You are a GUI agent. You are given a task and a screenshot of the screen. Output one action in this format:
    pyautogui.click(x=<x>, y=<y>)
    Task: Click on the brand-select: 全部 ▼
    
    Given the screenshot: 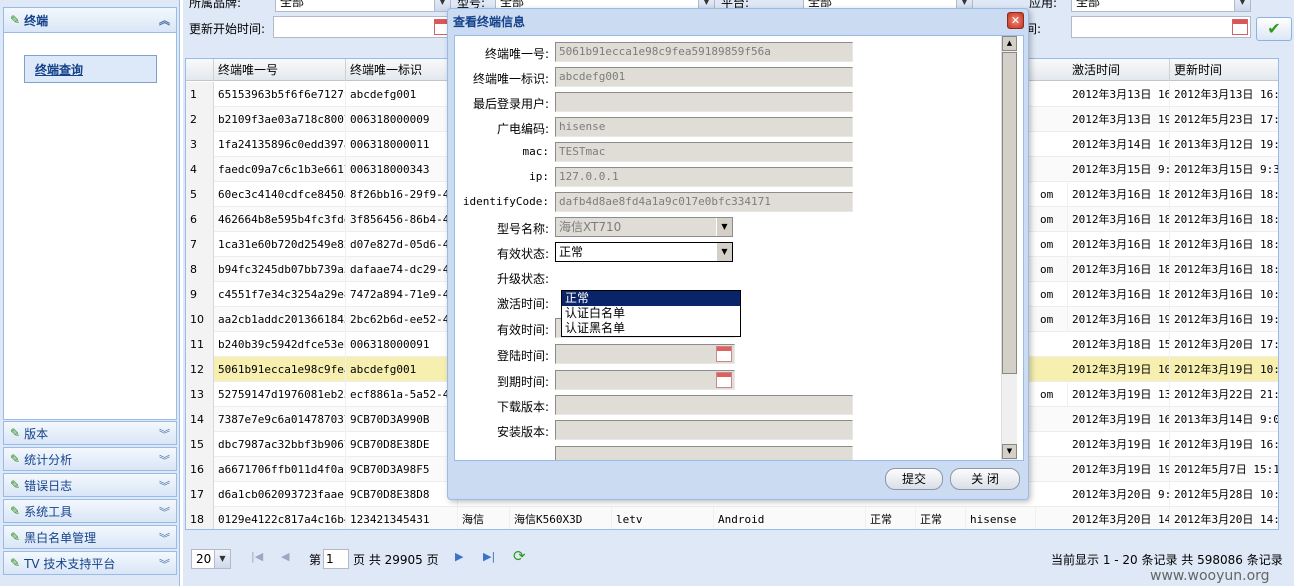 What is the action you would take?
    pyautogui.click(x=363, y=6)
    